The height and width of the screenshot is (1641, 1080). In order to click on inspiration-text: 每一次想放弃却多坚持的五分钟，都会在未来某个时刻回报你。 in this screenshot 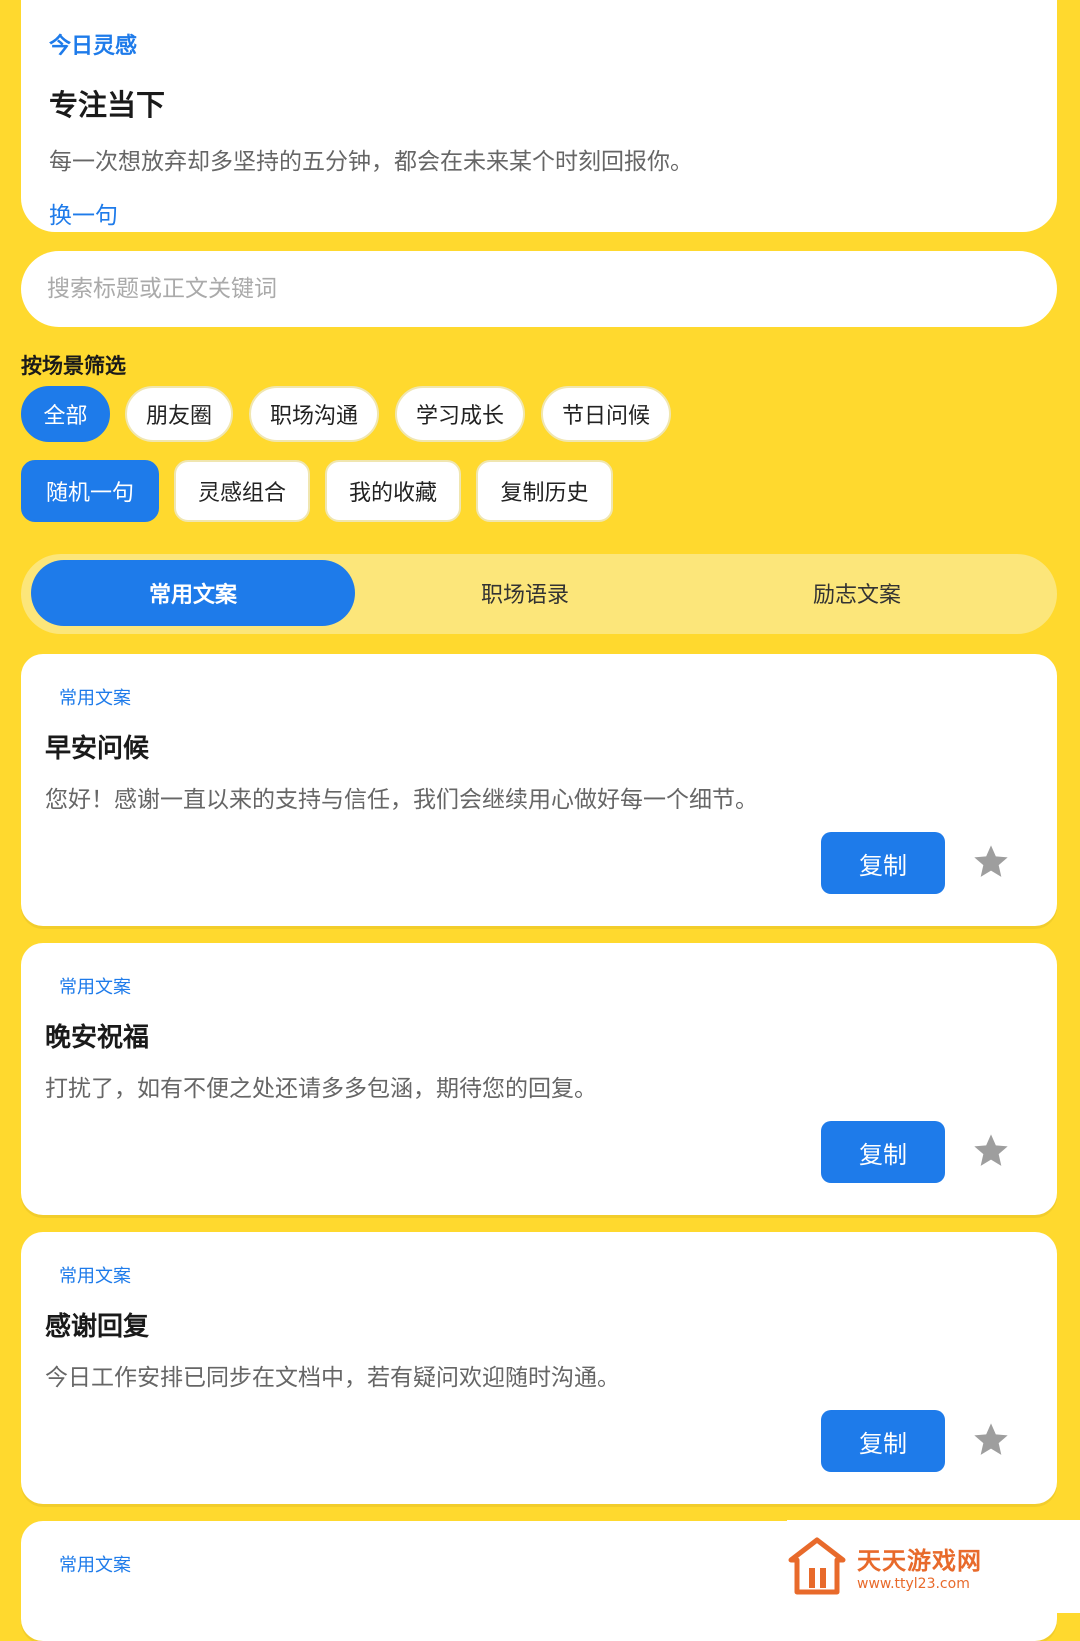, I will do `click(371, 162)`.